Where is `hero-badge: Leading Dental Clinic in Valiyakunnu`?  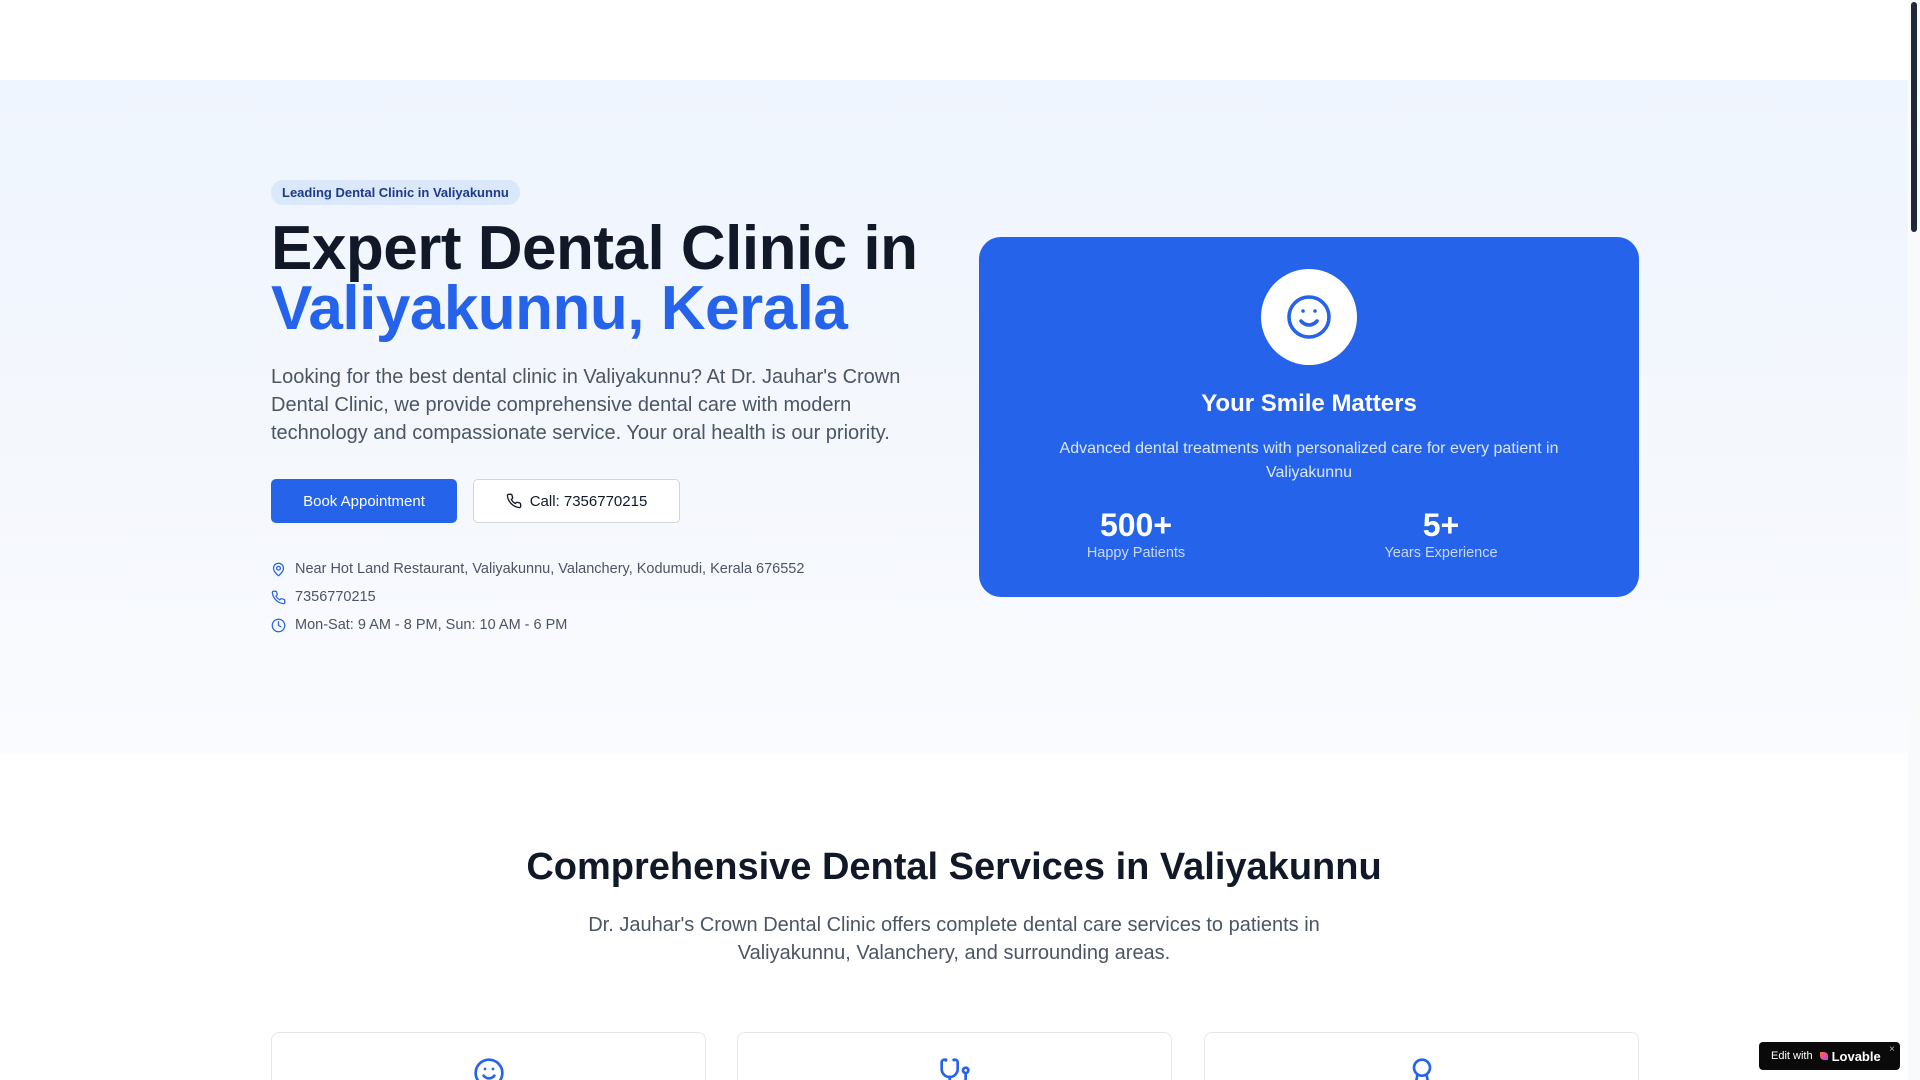 hero-badge: Leading Dental Clinic in Valiyakunnu is located at coordinates (395, 192).